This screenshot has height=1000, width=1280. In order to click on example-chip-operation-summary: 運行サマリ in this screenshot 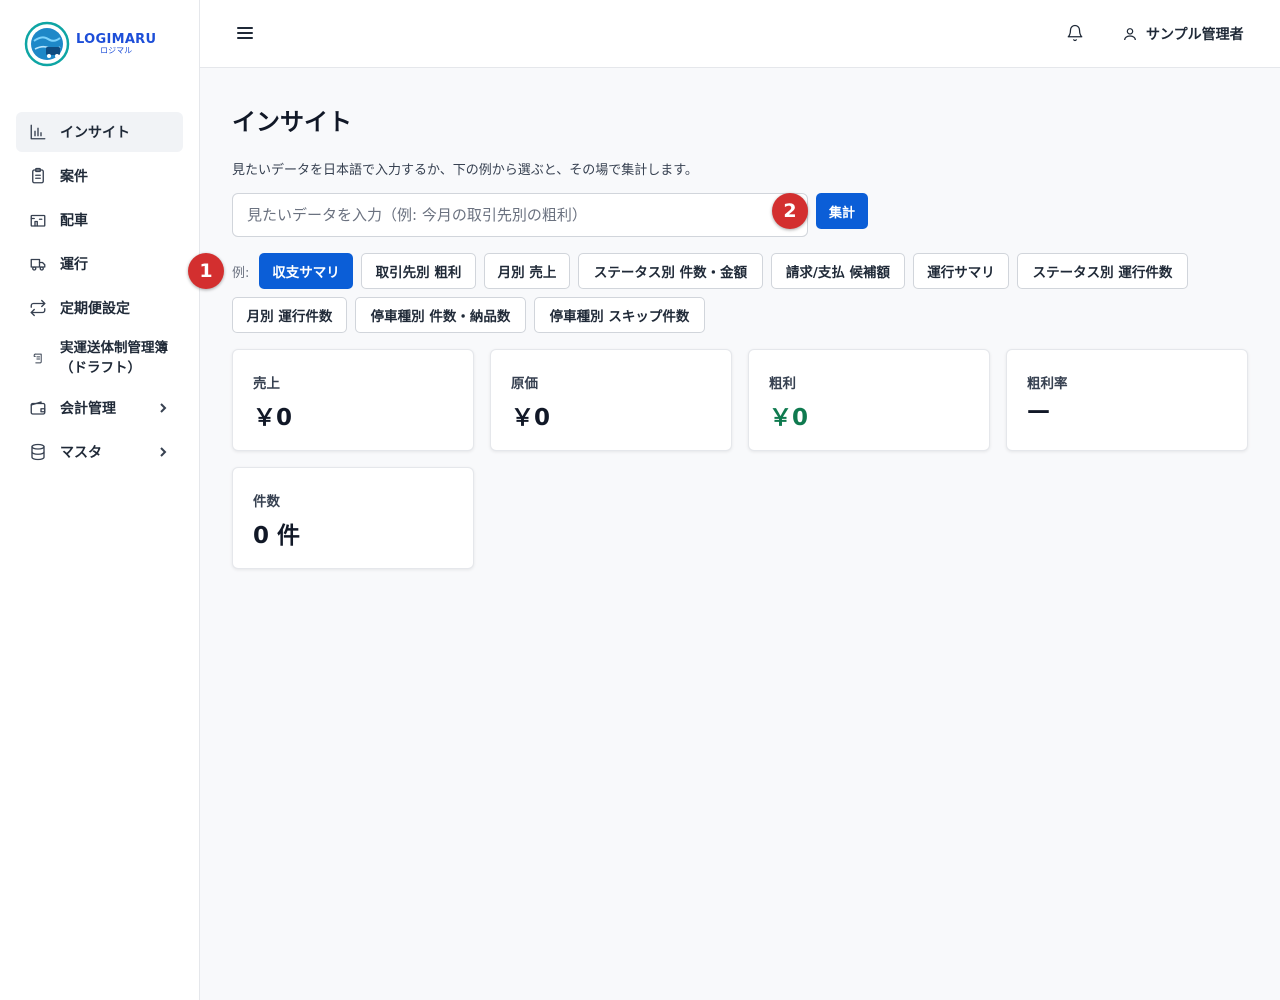, I will do `click(961, 271)`.